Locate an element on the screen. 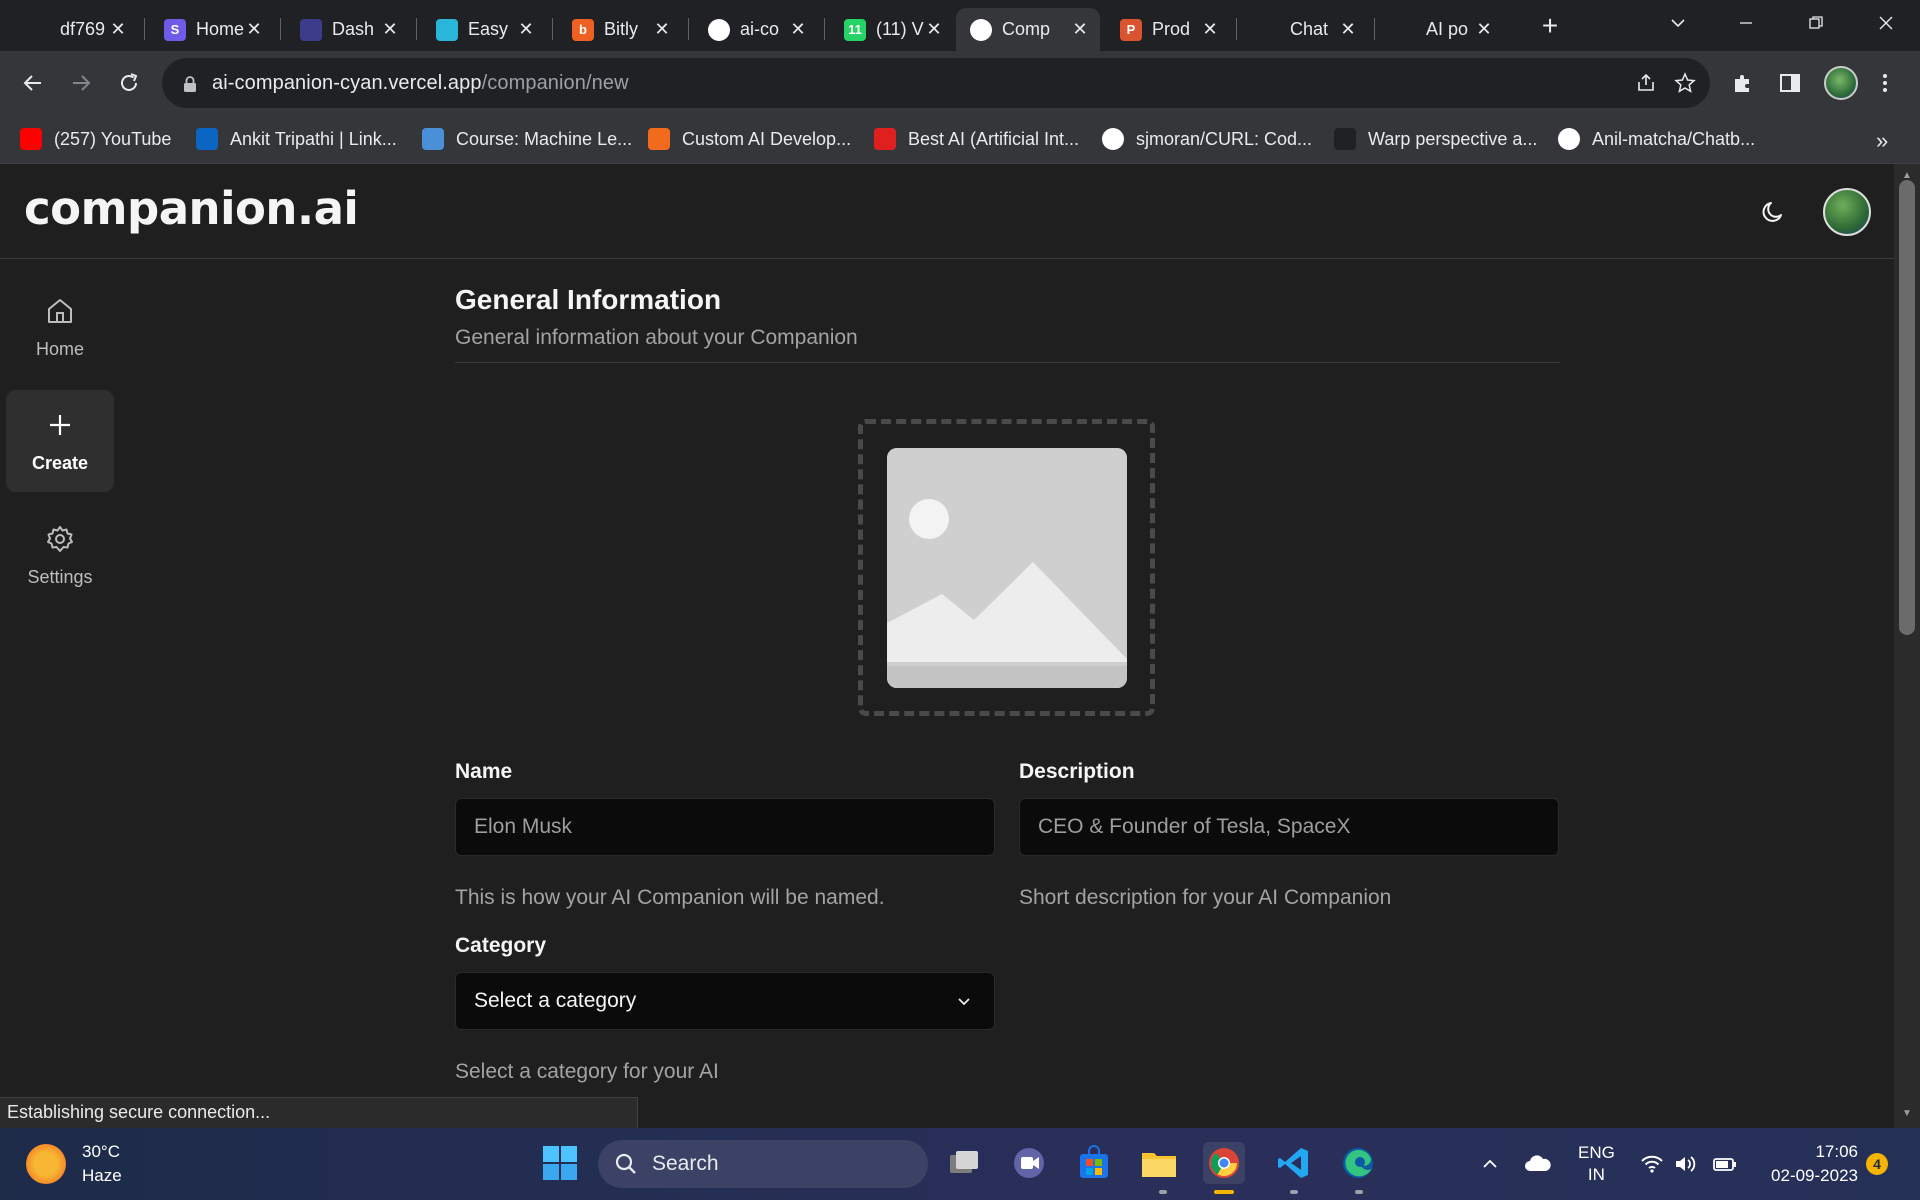 The height and width of the screenshot is (1200, 1920). browser-tab: Chat ✕ is located at coordinates (1306, 29).